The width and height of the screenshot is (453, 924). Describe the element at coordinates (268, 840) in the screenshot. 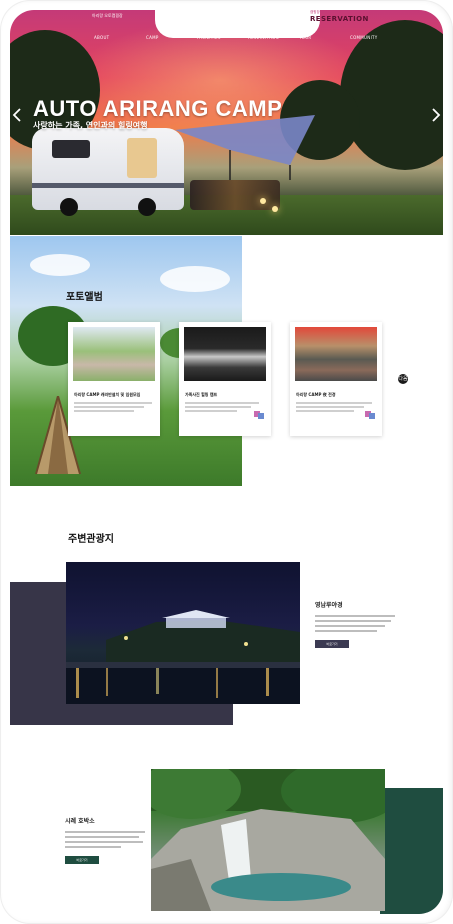

I see `hobakso-waterfall-photo` at that location.